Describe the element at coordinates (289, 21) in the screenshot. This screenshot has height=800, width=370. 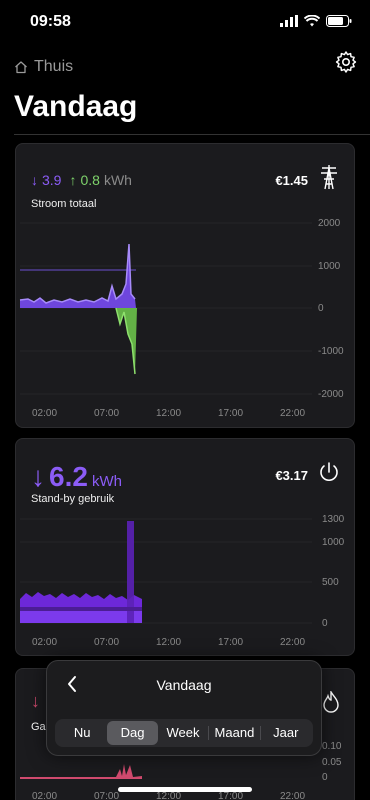
I see `signal-icon` at that location.